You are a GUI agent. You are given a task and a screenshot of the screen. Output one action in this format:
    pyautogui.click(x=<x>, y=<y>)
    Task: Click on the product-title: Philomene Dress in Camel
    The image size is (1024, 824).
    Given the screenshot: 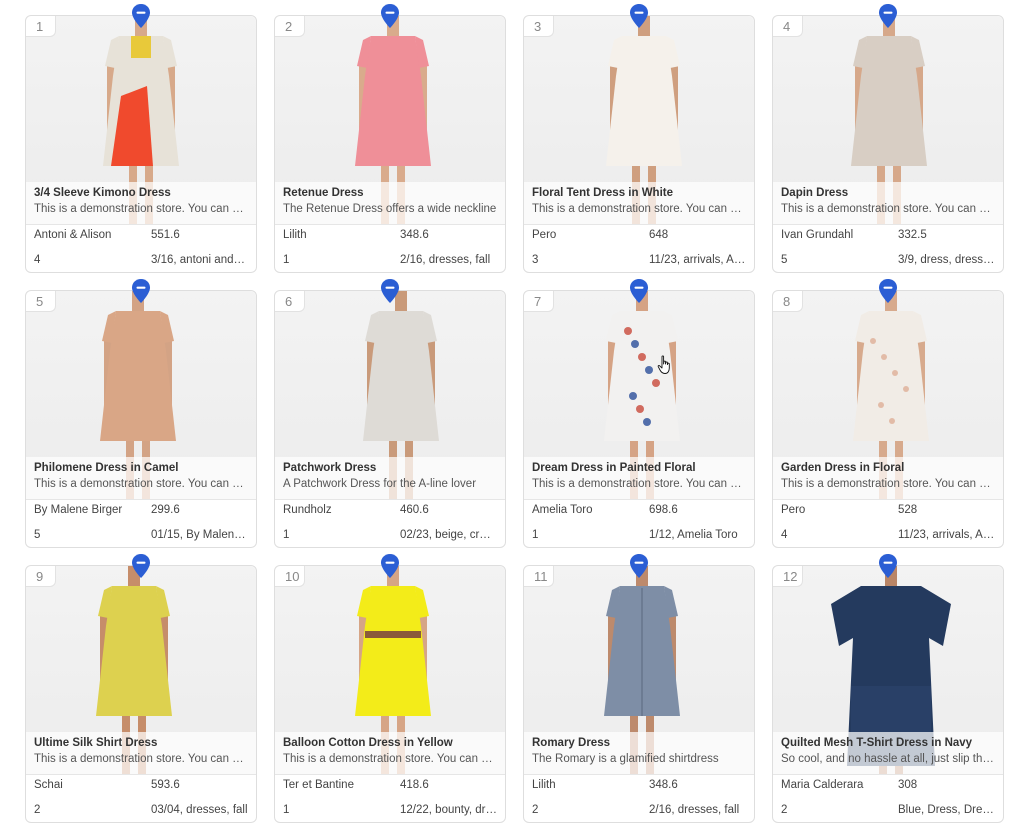 What is the action you would take?
    pyautogui.click(x=141, y=468)
    